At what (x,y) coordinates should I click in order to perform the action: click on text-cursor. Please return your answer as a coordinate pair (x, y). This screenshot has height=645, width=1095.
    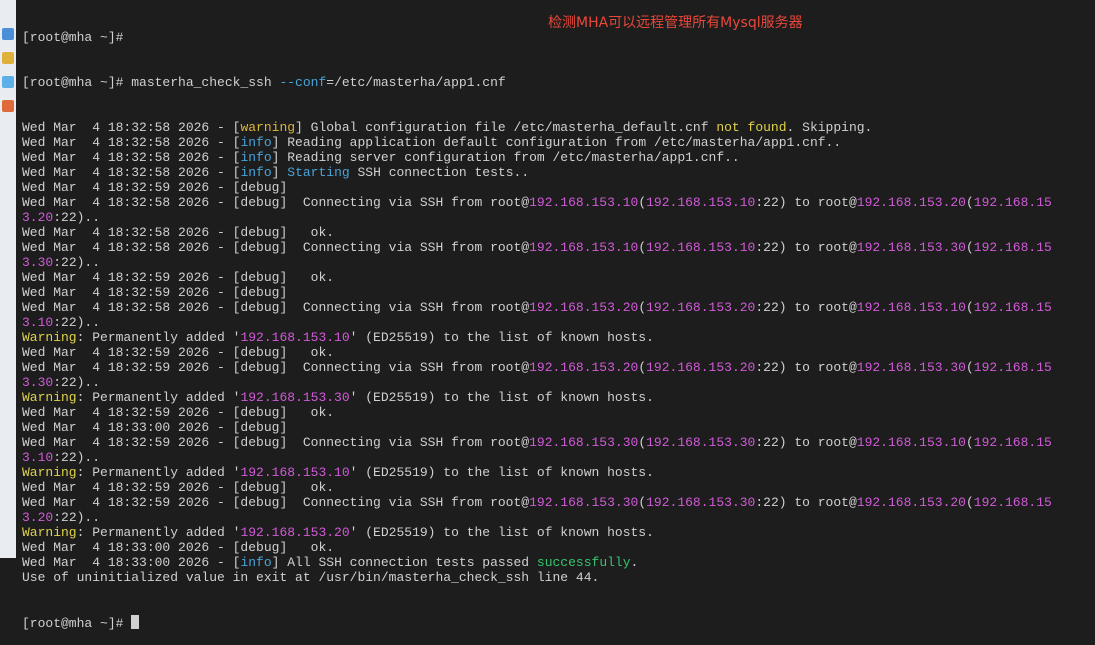
    Looking at the image, I should click on (135, 622).